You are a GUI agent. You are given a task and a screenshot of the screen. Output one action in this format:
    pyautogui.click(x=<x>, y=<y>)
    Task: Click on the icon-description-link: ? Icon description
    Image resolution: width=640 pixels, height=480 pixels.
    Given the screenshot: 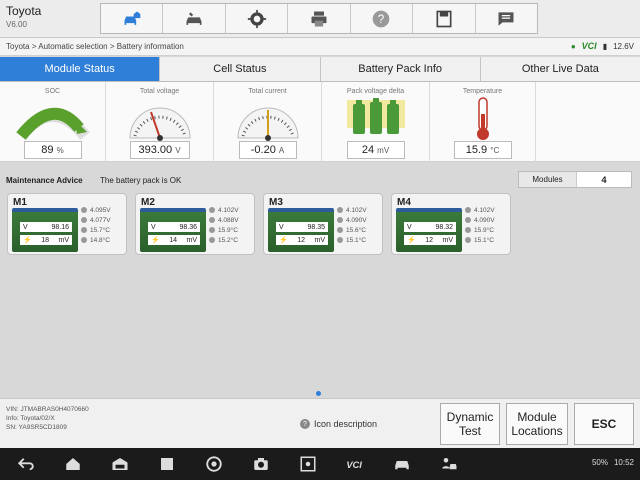 What is the action you would take?
    pyautogui.click(x=338, y=424)
    